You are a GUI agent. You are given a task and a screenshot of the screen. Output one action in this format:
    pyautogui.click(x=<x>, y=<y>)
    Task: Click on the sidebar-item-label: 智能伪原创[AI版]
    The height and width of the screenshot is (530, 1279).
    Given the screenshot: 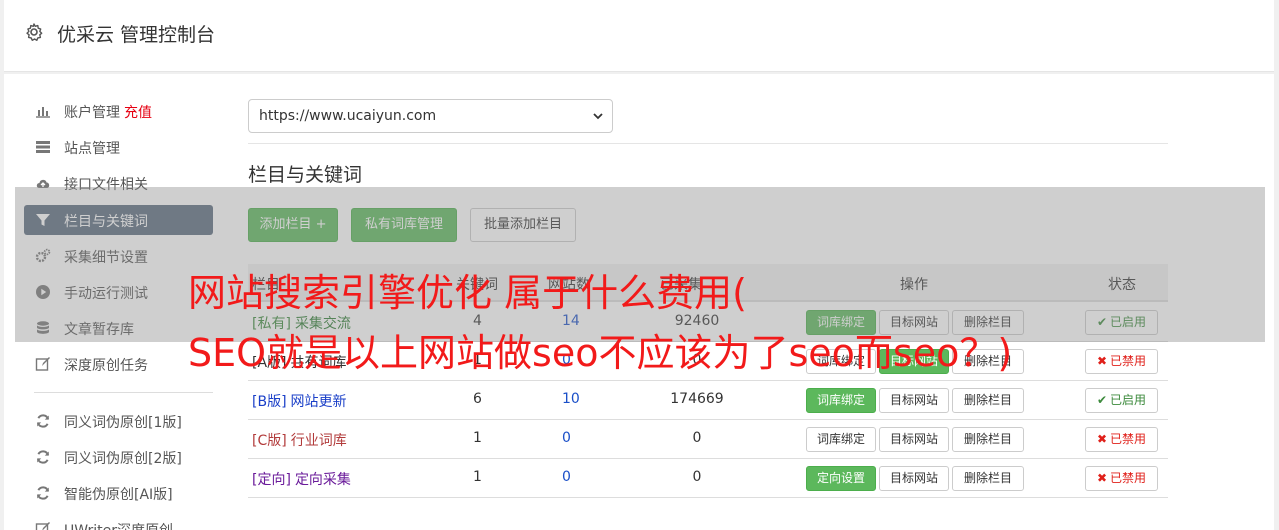 What is the action you would take?
    pyautogui.click(x=118, y=495)
    